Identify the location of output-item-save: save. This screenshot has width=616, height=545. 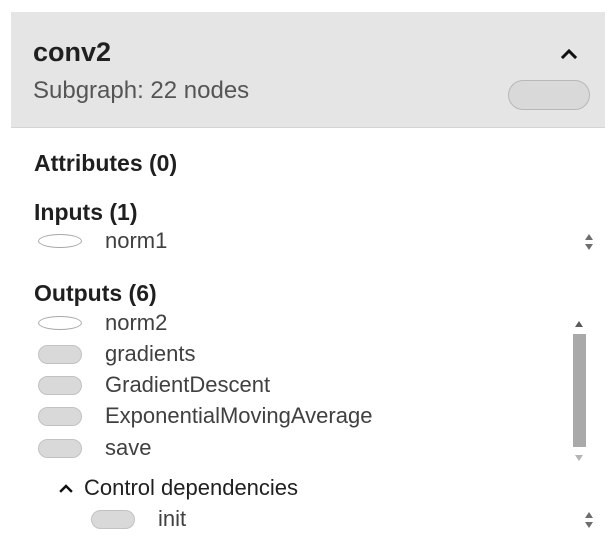
(94, 448).